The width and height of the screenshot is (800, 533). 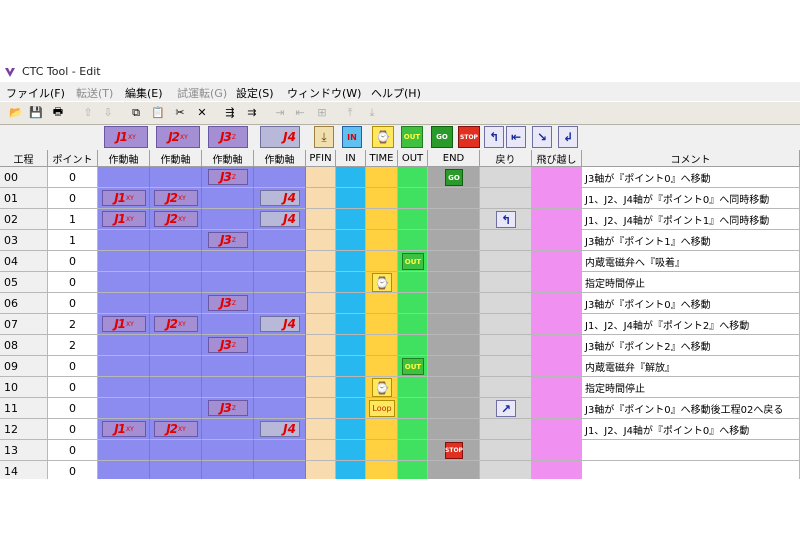 I want to click on table-row: 13 0 STOP, so click(x=400, y=450).